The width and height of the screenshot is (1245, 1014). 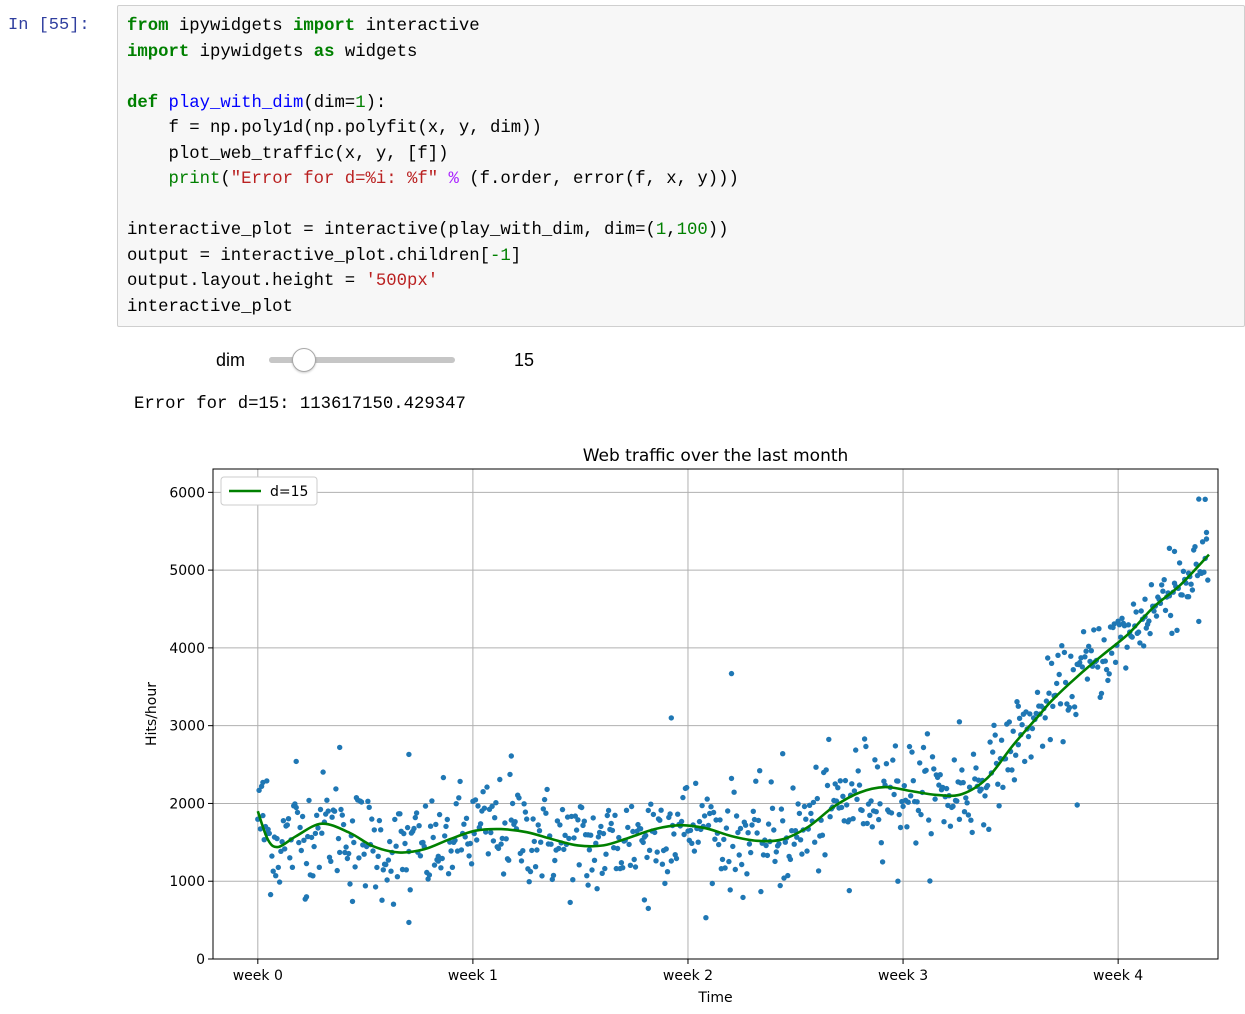 What do you see at coordinates (422, 26) in the screenshot?
I see `code-token: interactive` at bounding box center [422, 26].